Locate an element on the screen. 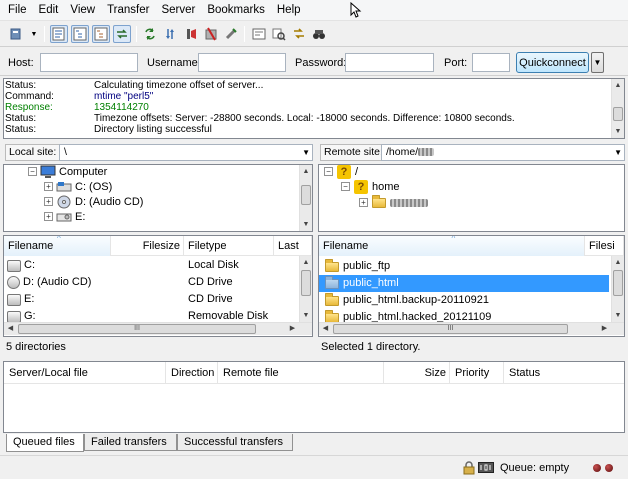 This screenshot has height=479, width=628. synchronized-browsing-icon is located at coordinates (299, 34).